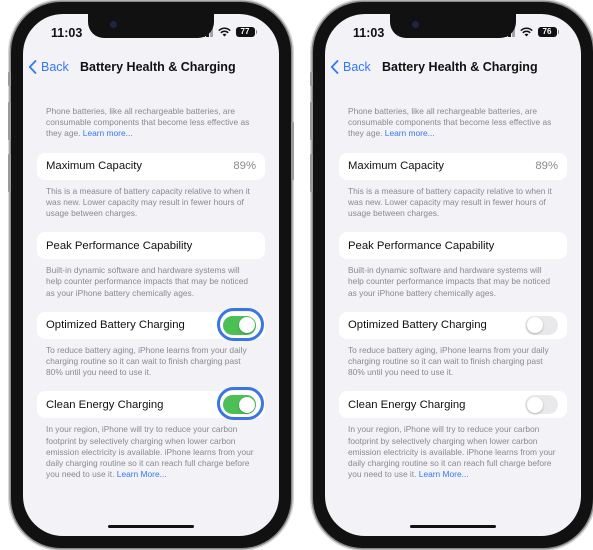  What do you see at coordinates (151, 34) in the screenshot?
I see `status-bar: 11:03 77` at bounding box center [151, 34].